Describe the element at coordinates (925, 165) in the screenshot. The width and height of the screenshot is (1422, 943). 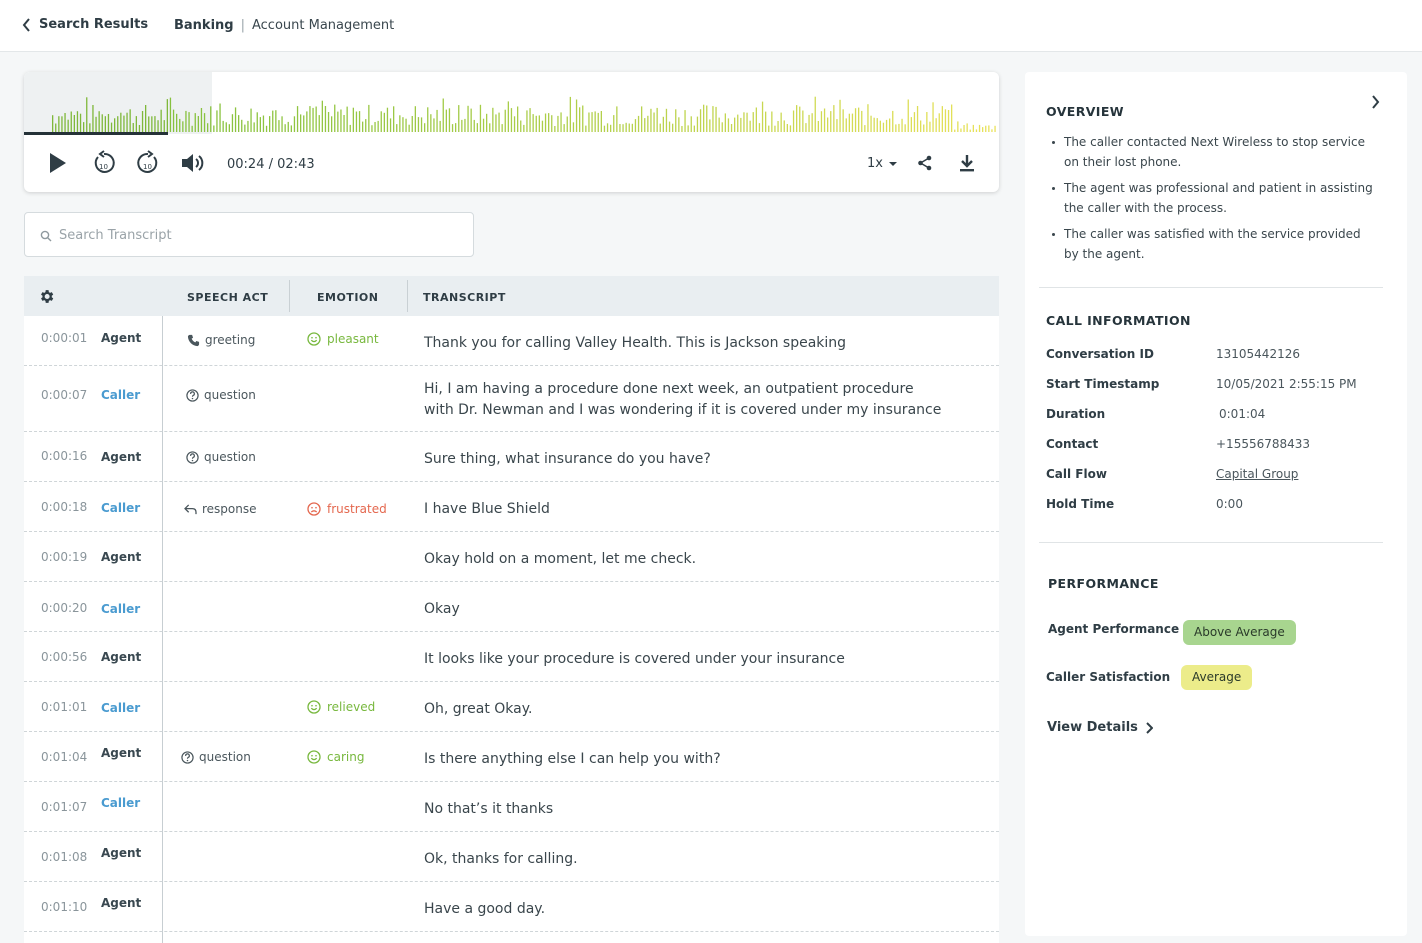
I see `share-button` at that location.